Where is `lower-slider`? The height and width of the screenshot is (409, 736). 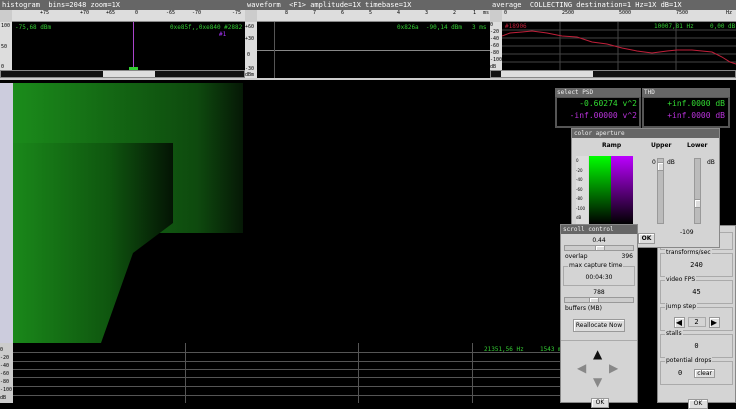 lower-slider is located at coordinates (697, 191).